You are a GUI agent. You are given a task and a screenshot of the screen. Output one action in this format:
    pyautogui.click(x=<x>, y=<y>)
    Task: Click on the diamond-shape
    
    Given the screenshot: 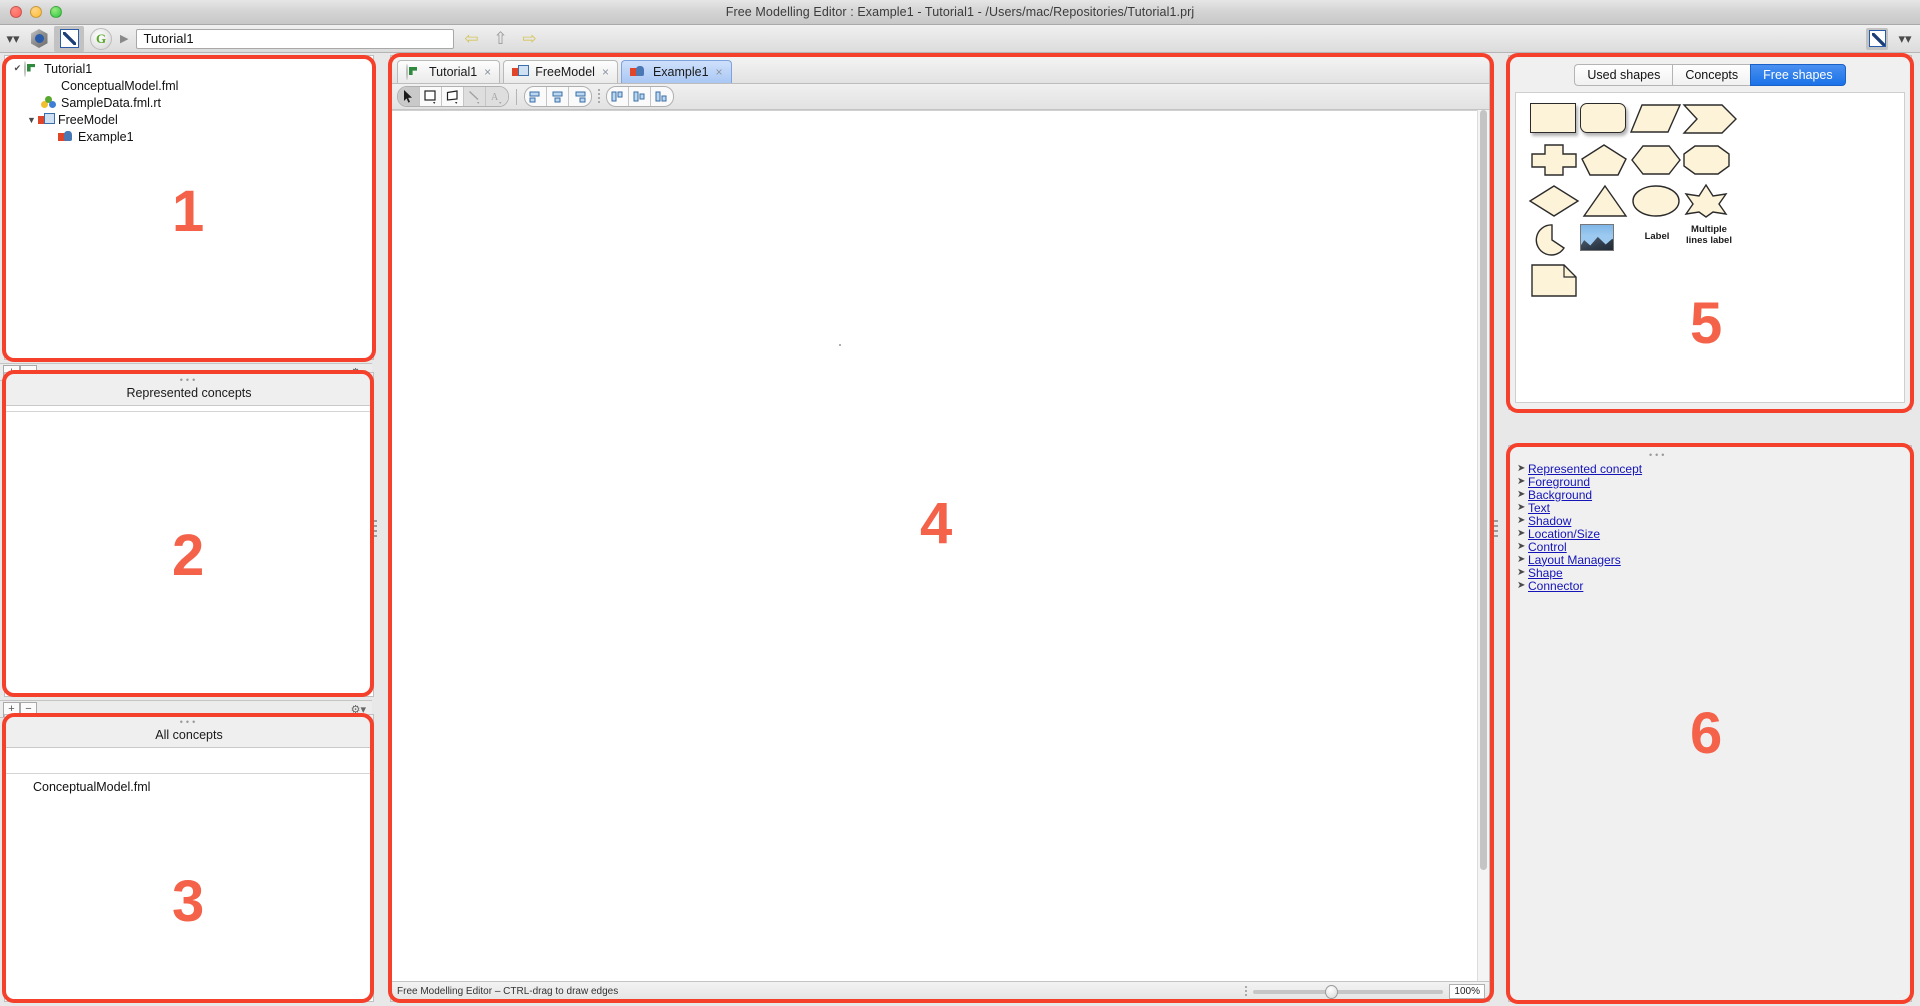 What is the action you would take?
    pyautogui.click(x=1556, y=203)
    